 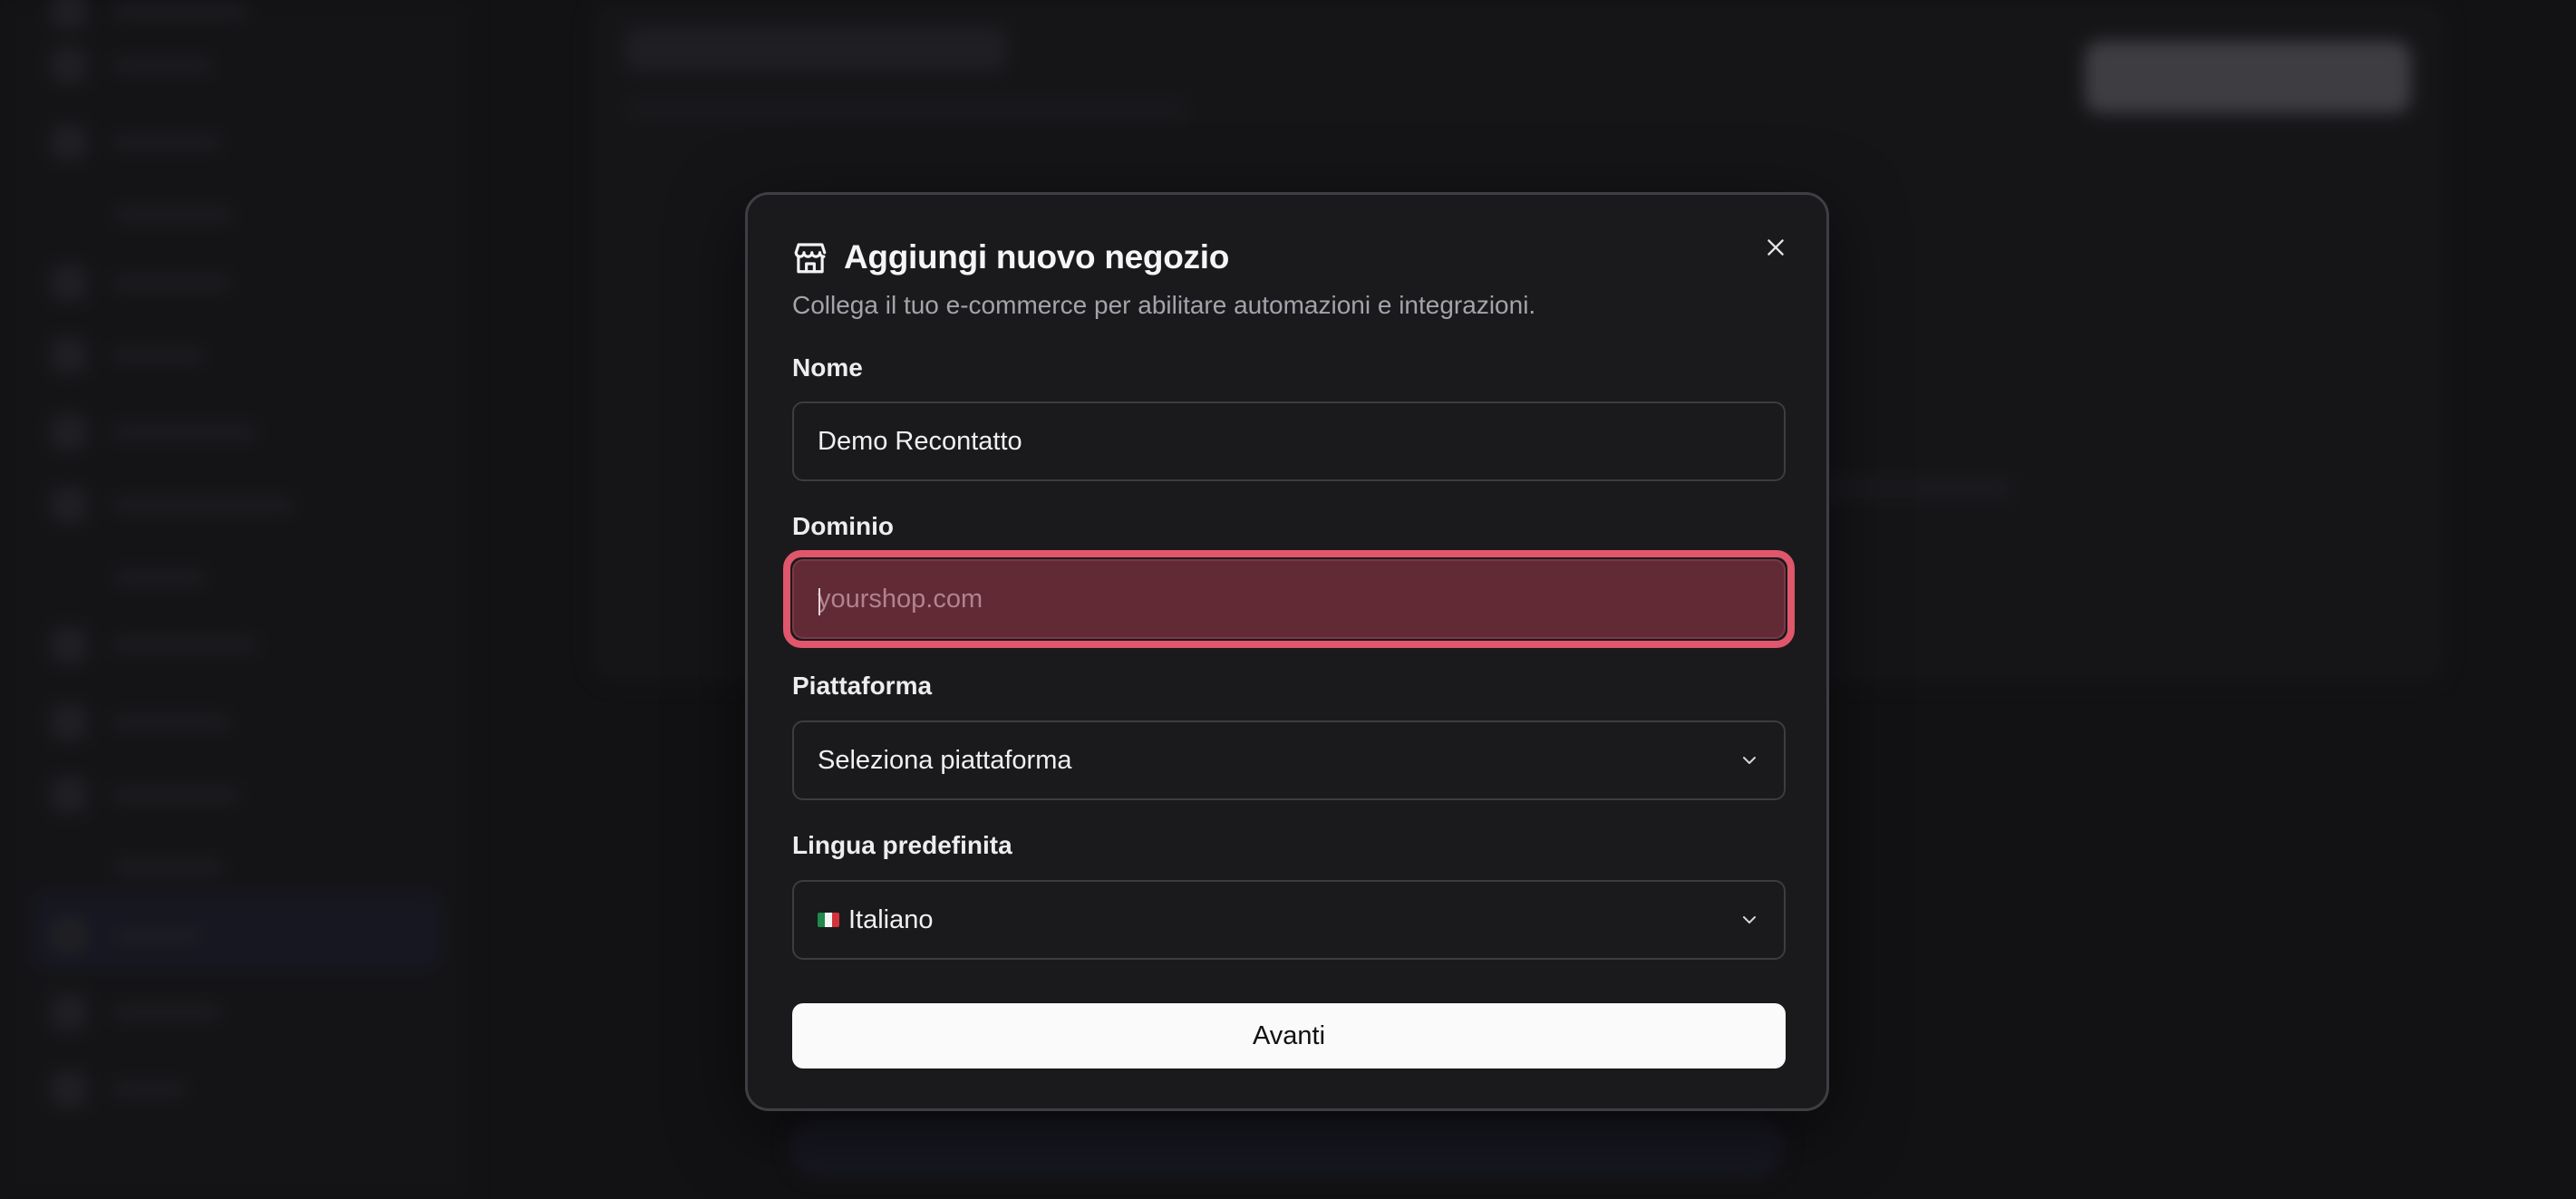 What do you see at coordinates (902, 845) in the screenshot?
I see `language-label: Lingua predefinita` at bounding box center [902, 845].